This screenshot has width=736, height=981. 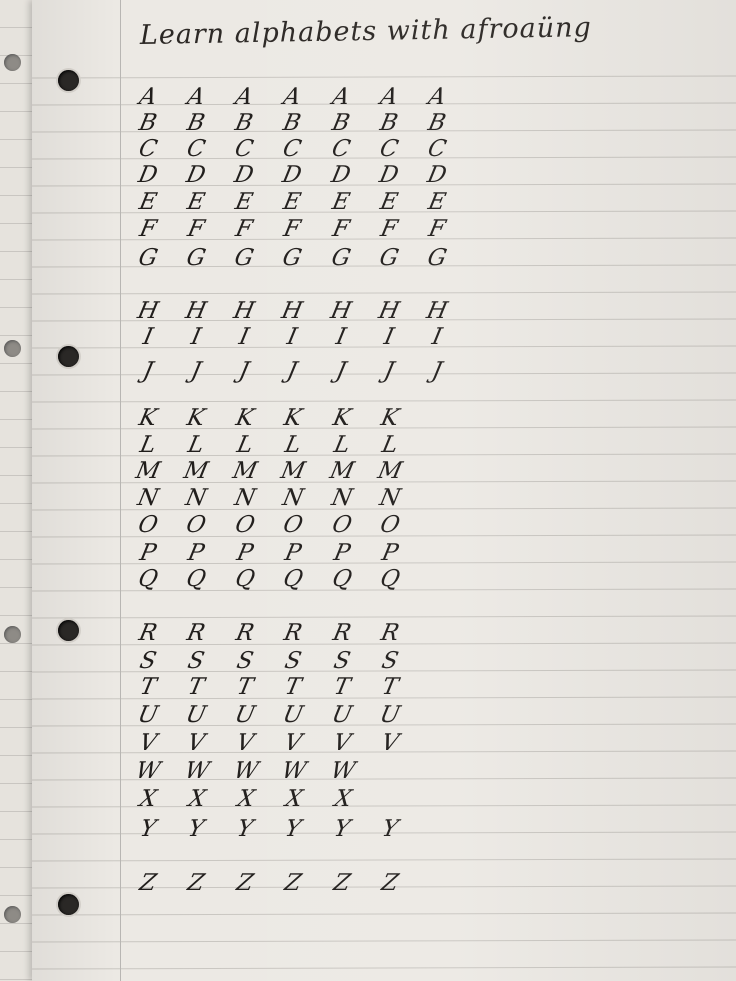 I want to click on letter-row-d: DDDDDDD, so click(x=292, y=174).